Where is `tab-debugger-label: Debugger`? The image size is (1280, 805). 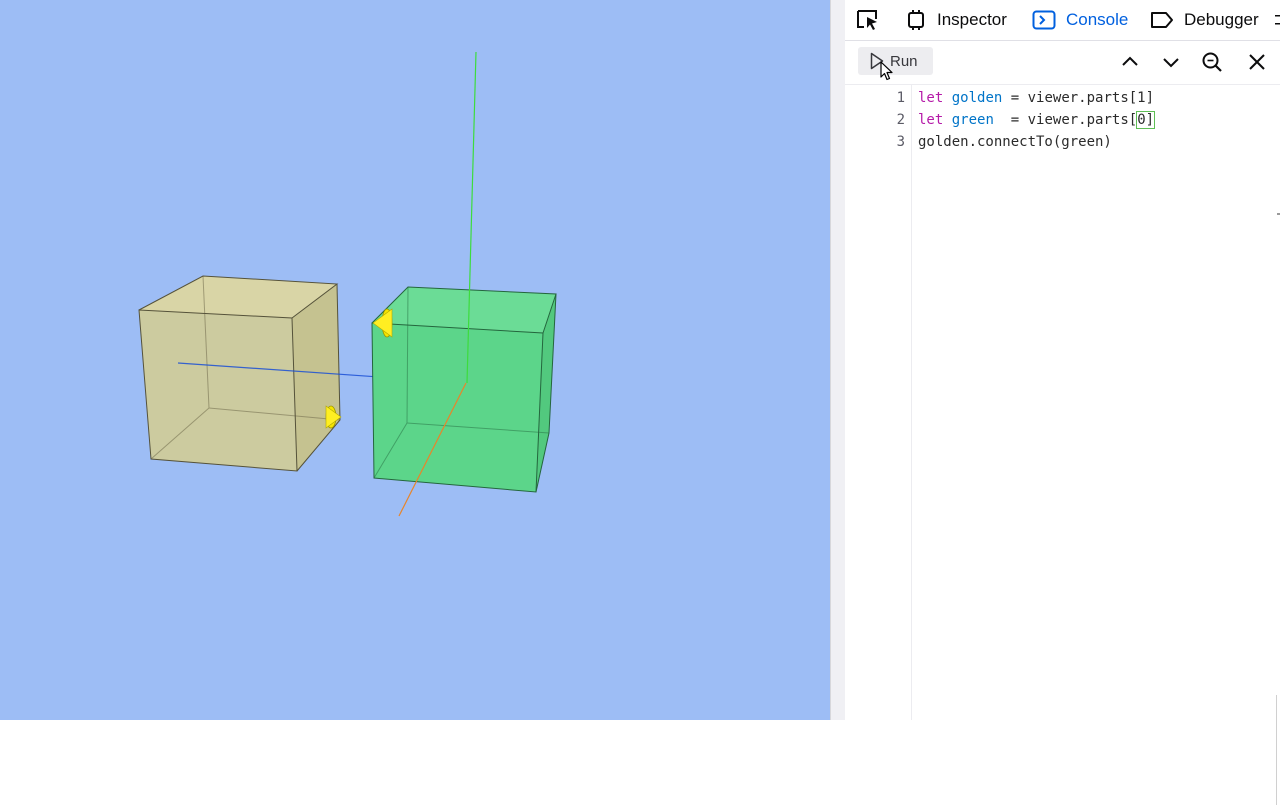 tab-debugger-label: Debugger is located at coordinates (1221, 19).